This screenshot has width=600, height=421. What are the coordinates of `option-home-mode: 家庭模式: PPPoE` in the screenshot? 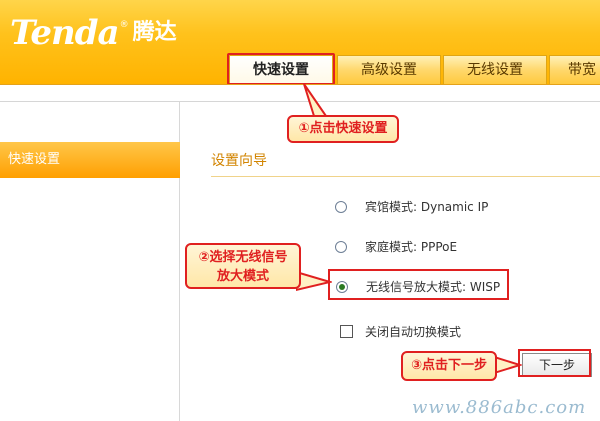 It's located at (396, 246).